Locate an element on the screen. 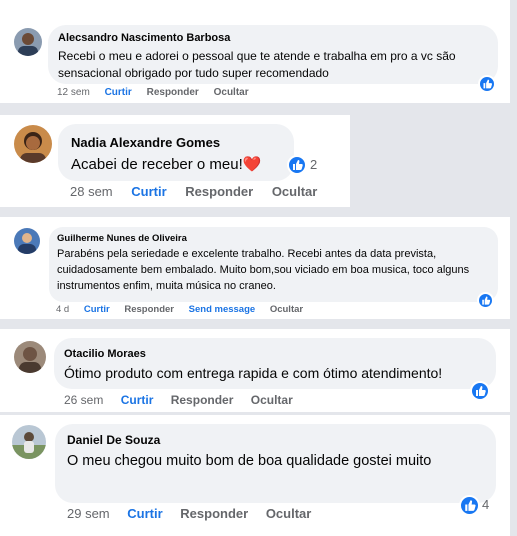  comment-actions: 26 sem Curtir Responder Ocultar is located at coordinates (178, 400).